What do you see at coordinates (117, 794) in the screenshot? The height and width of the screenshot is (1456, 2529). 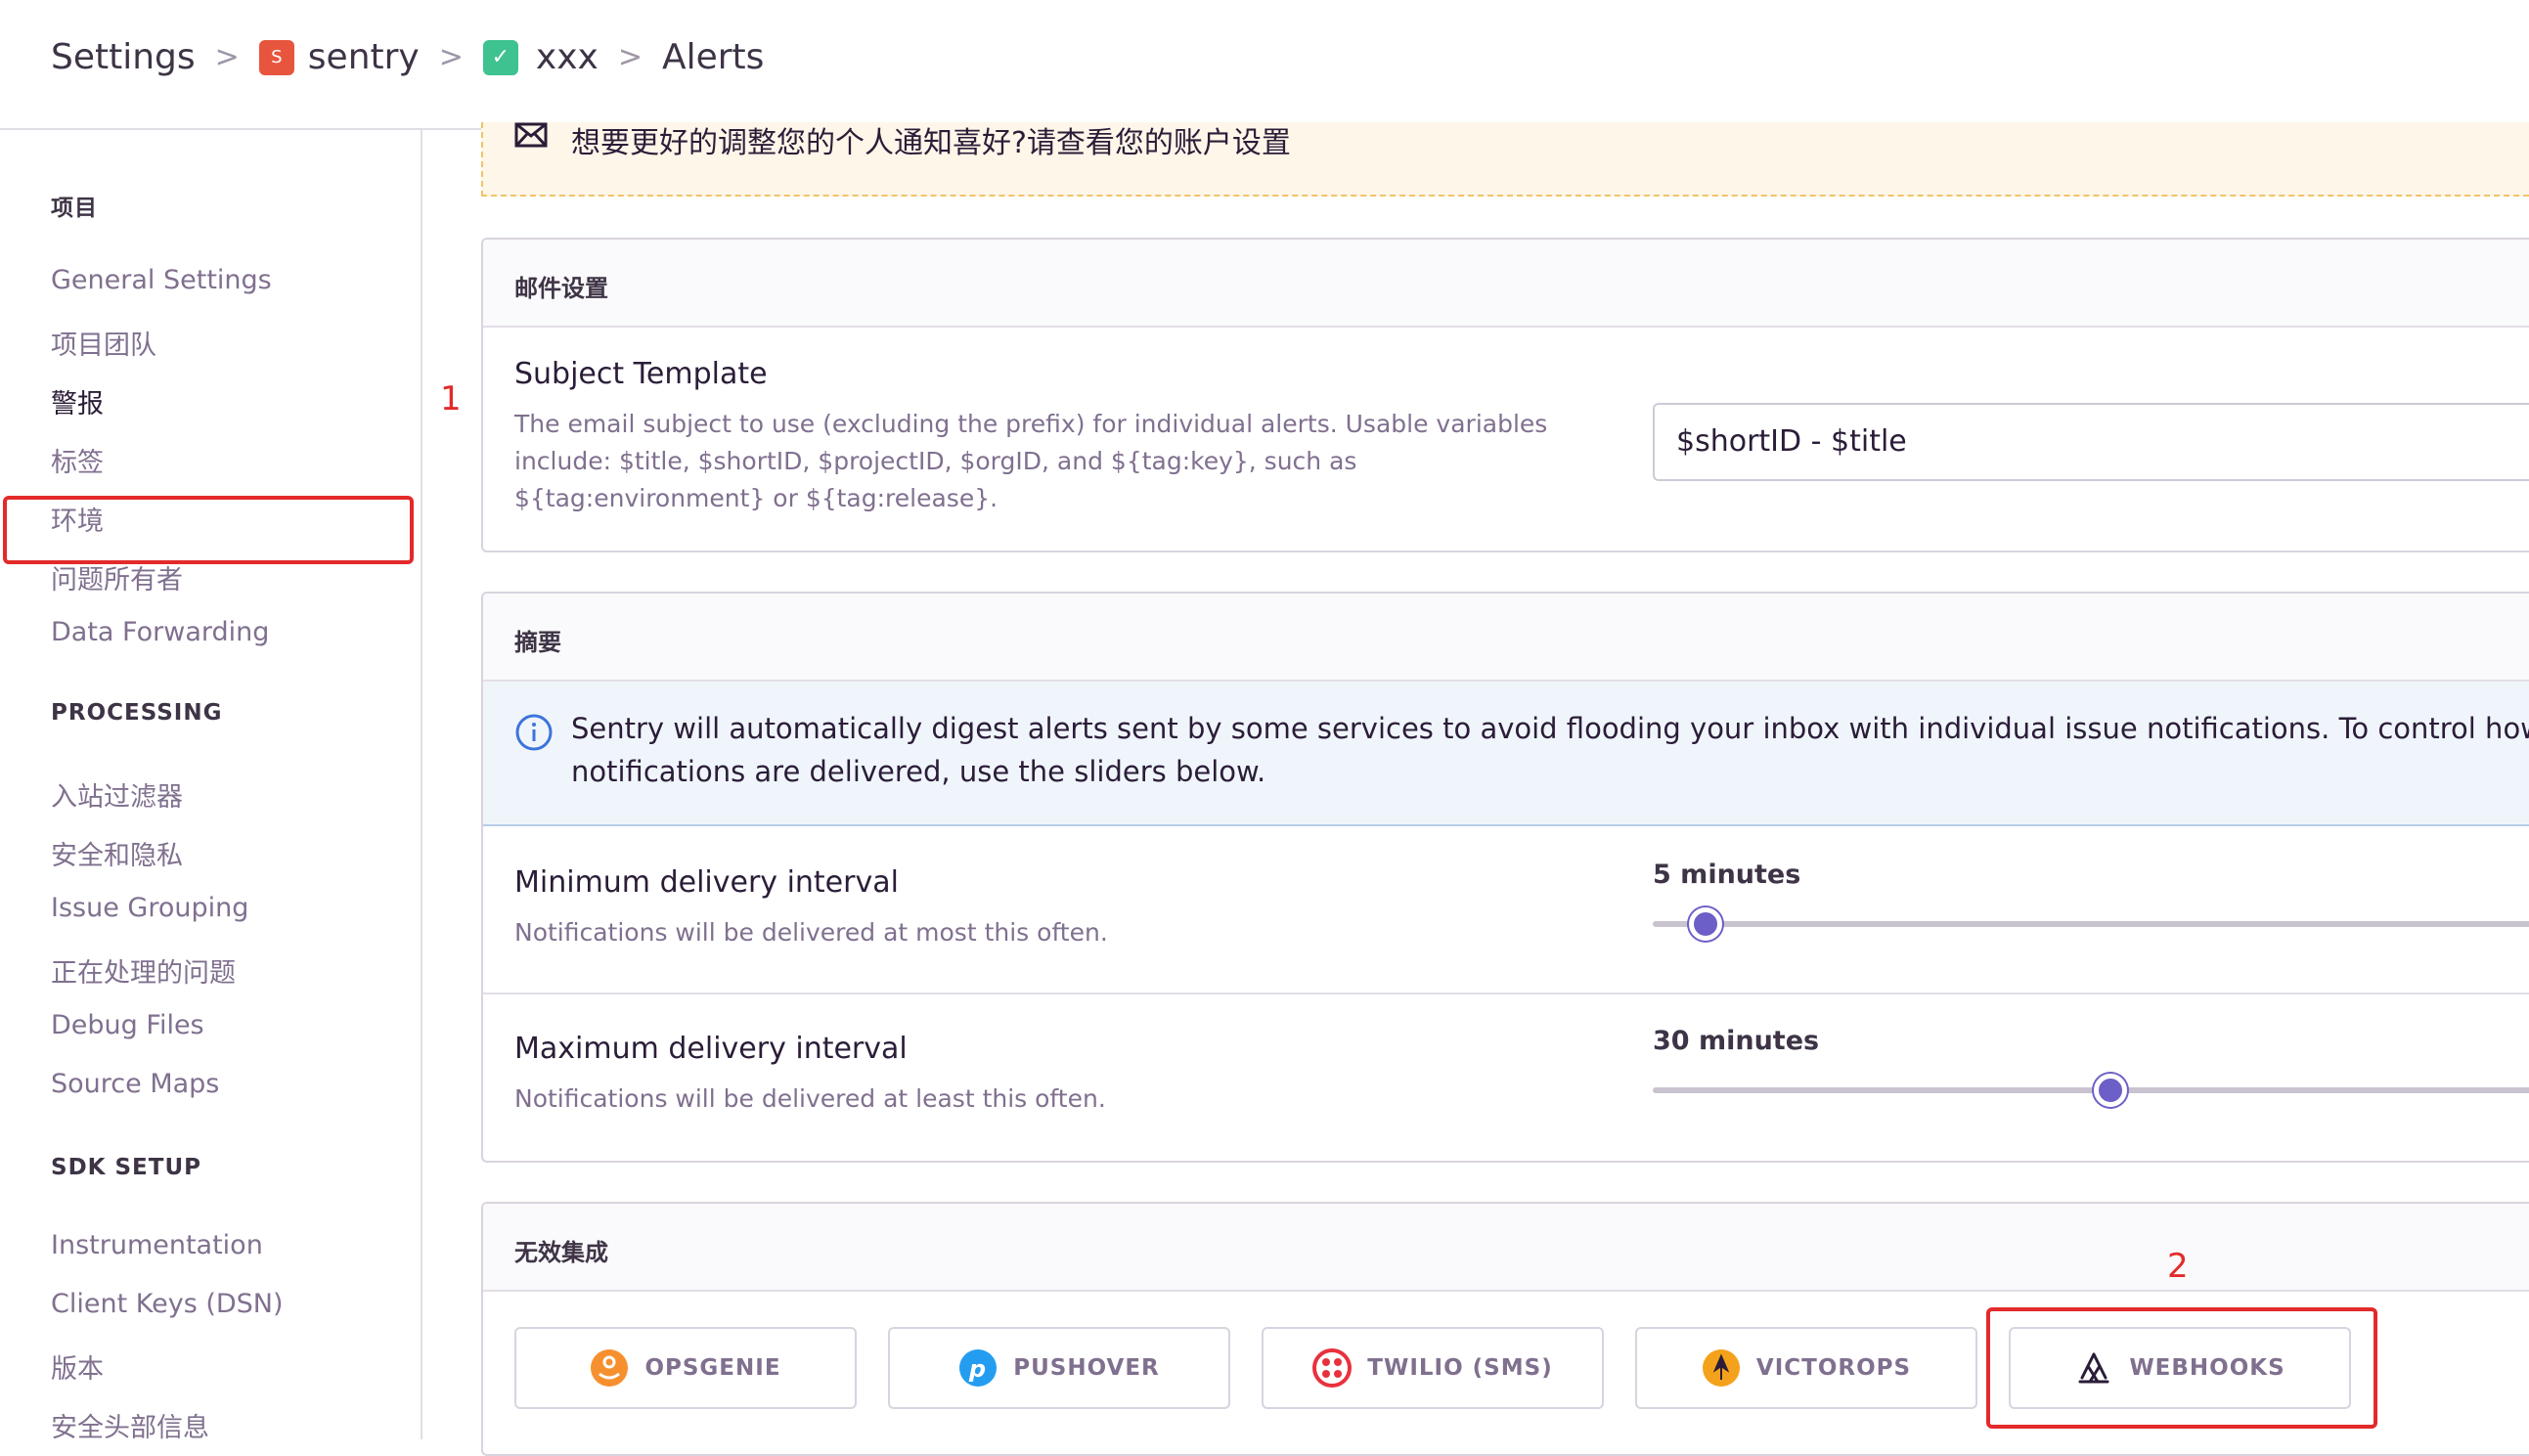 I see `sidebar-item-inbound-filters: 入站过滤器` at bounding box center [117, 794].